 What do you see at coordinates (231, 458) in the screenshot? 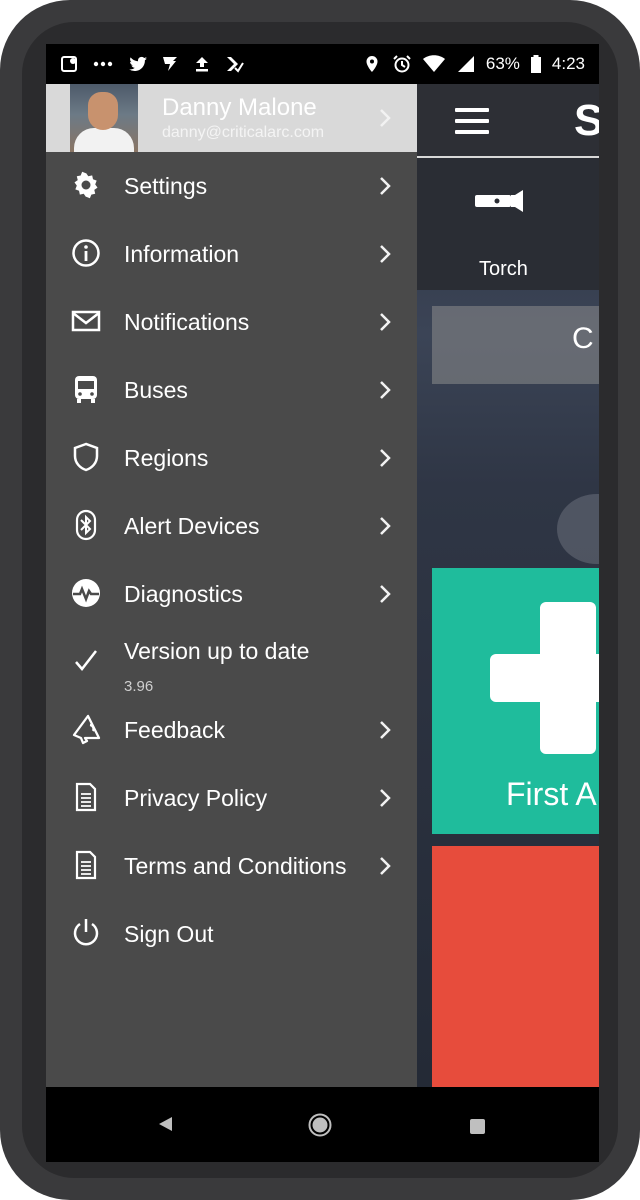
I see `menu-item-regions: Regions` at bounding box center [231, 458].